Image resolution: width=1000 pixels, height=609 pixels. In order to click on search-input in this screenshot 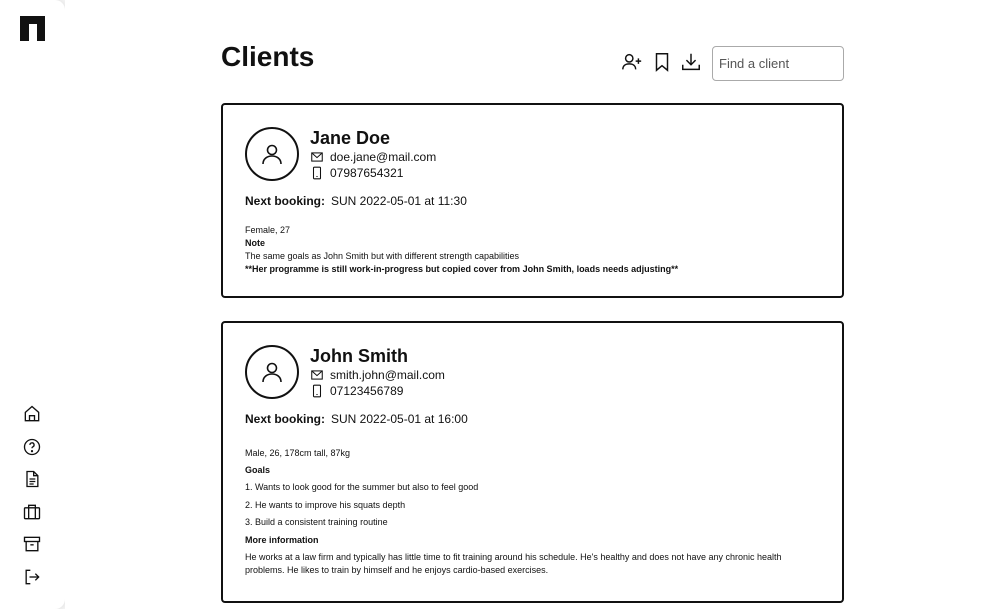, I will do `click(778, 63)`.